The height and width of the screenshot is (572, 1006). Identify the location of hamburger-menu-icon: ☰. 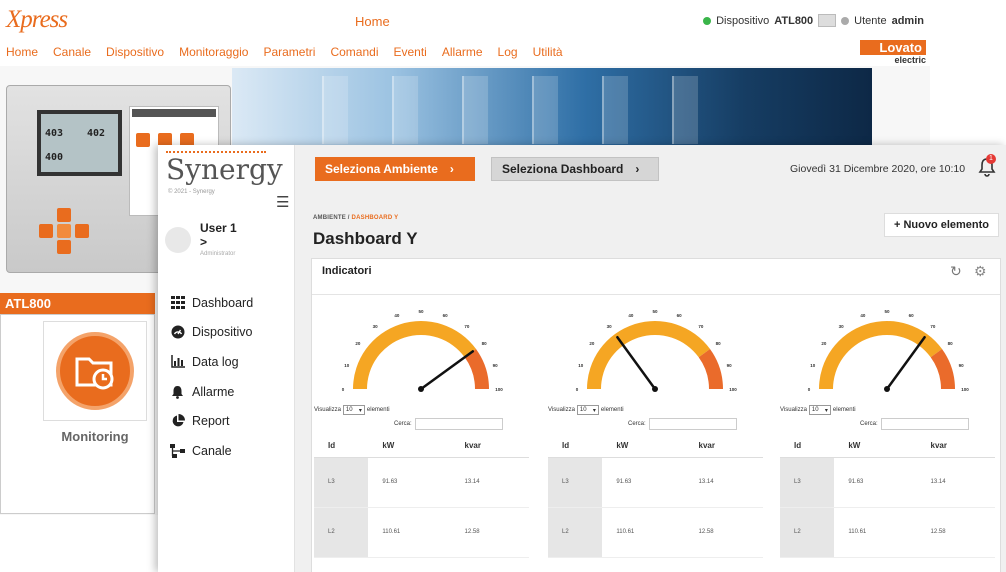
(282, 202).